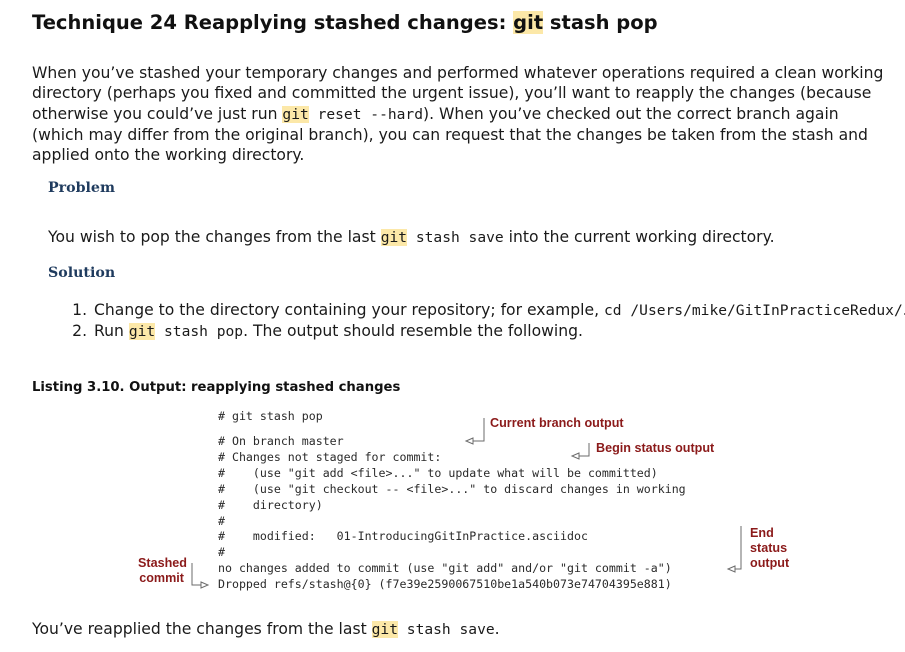 The height and width of the screenshot is (652, 905). I want to click on end-status-arrow, so click(736, 548).